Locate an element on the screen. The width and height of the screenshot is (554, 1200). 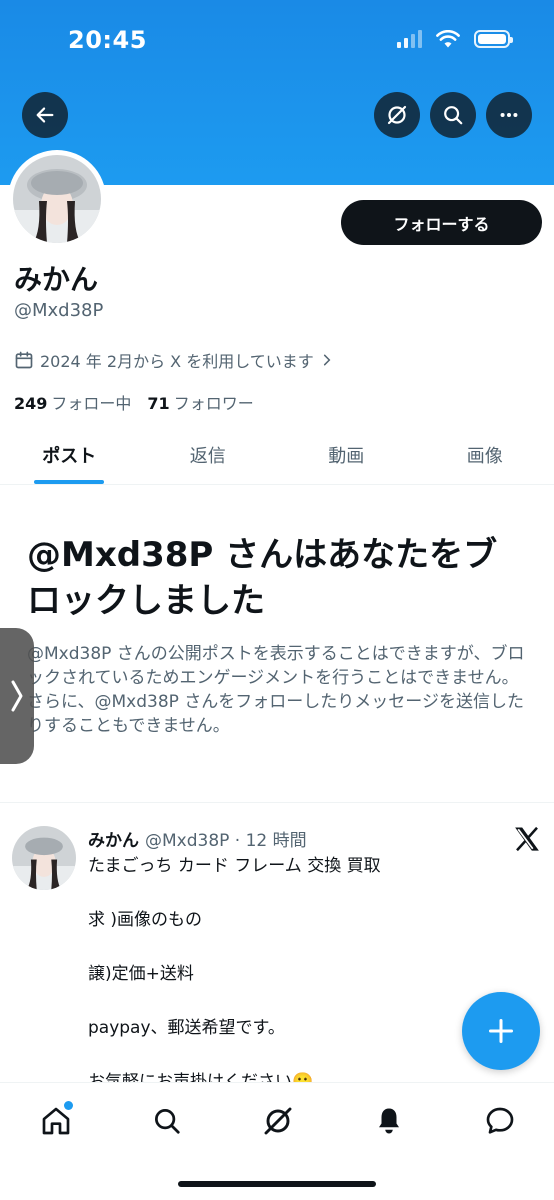
avatar is located at coordinates (57, 199).